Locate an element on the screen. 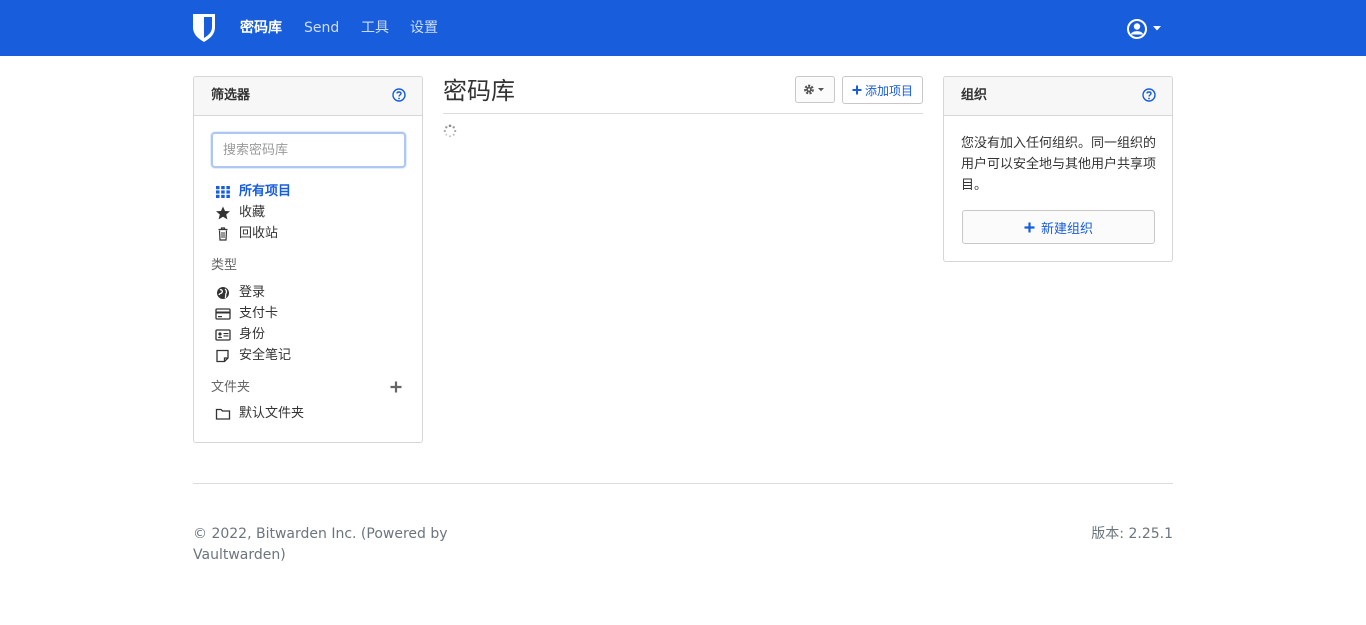 The width and height of the screenshot is (1366, 625). credit-card-icon is located at coordinates (223, 314).